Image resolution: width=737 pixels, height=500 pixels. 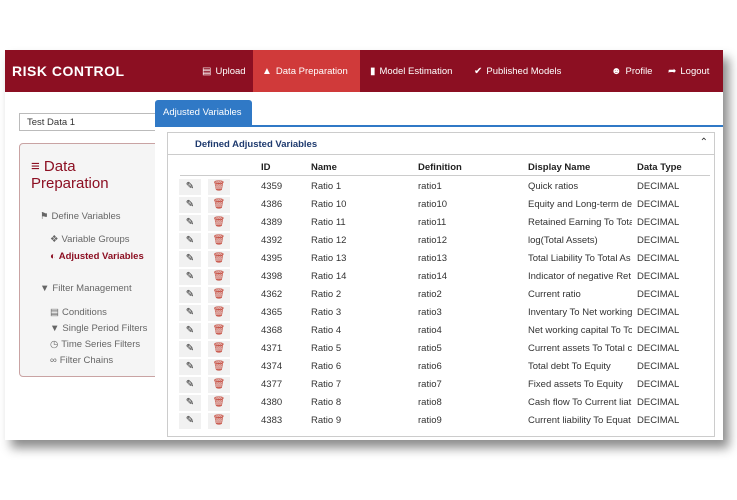 I want to click on cell-name: Ratio 13, so click(x=329, y=258).